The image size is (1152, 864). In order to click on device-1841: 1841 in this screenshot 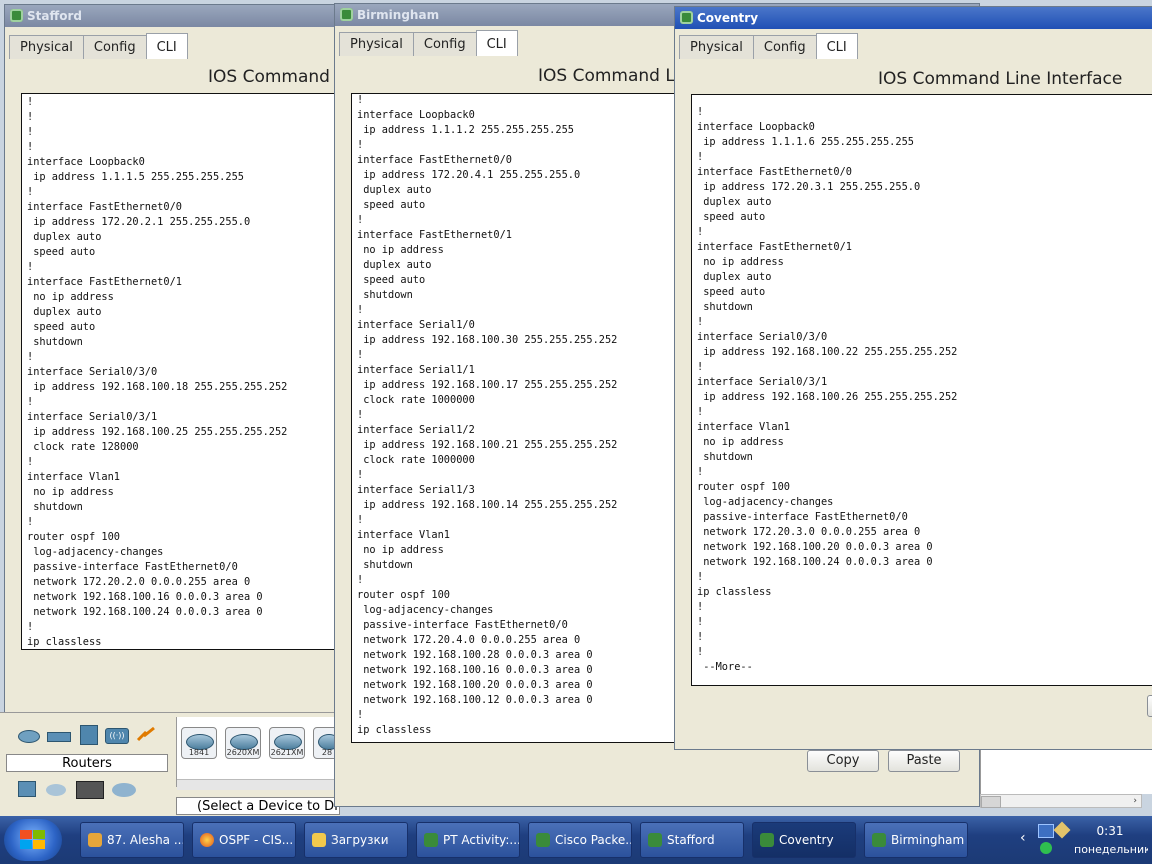, I will do `click(199, 743)`.